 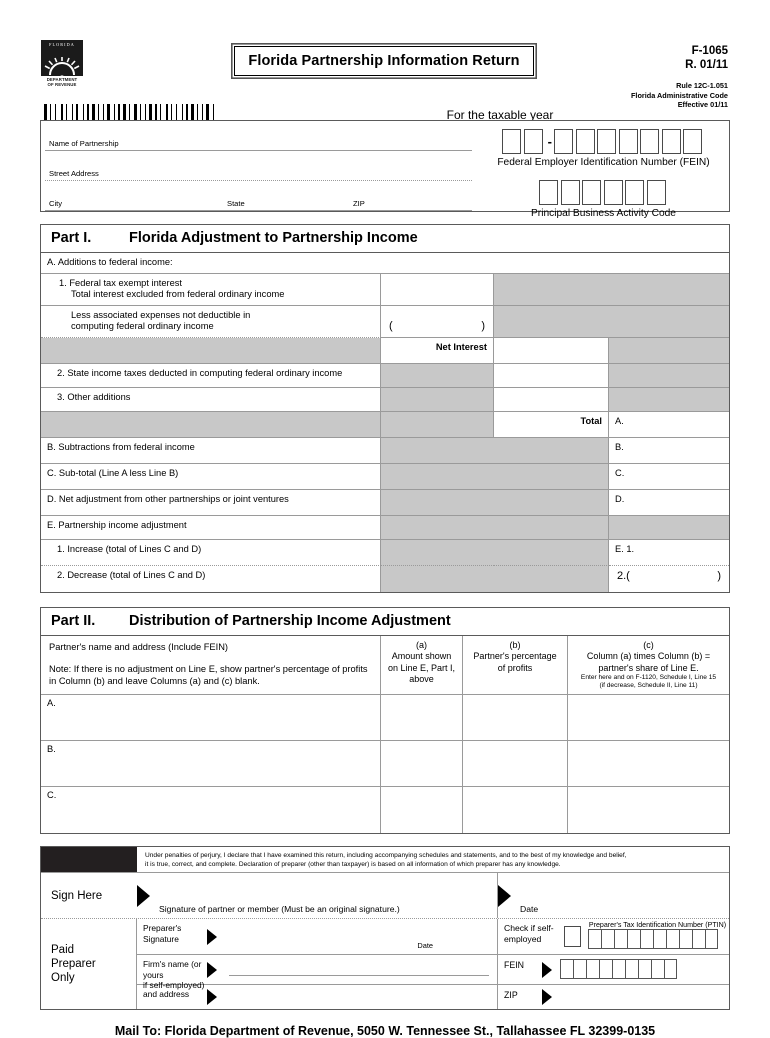 I want to click on line-b-shade, so click(x=437, y=450).